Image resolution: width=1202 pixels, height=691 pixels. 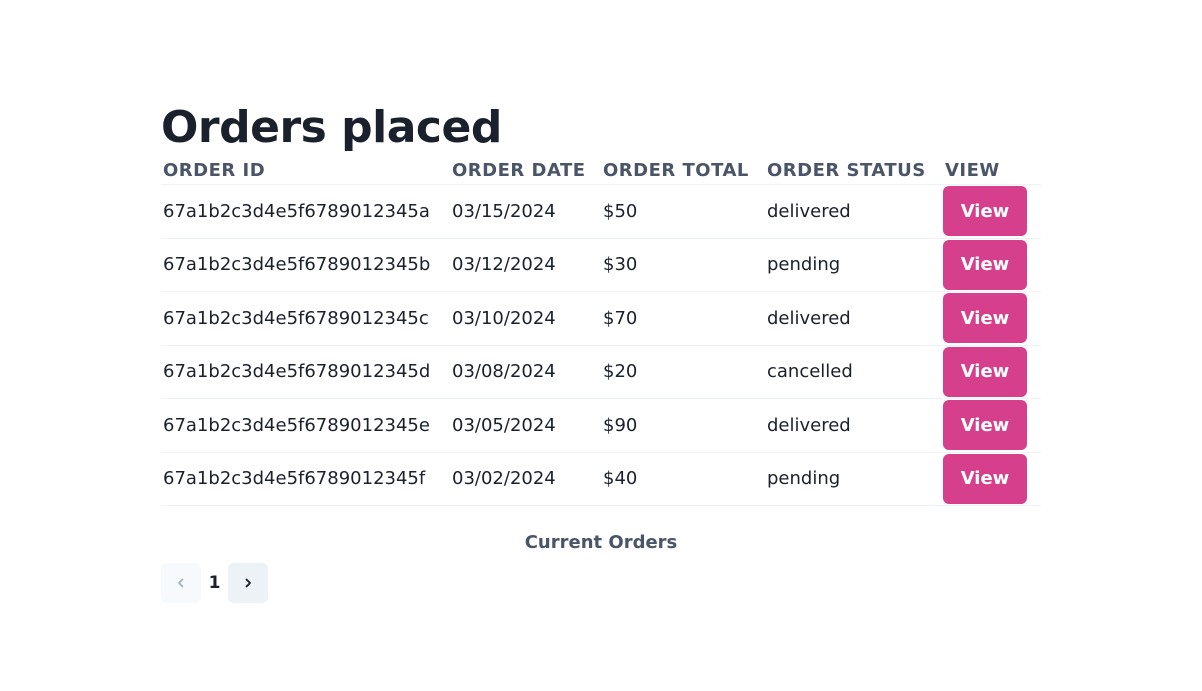 I want to click on order-total-cell: $20, so click(x=683, y=372).